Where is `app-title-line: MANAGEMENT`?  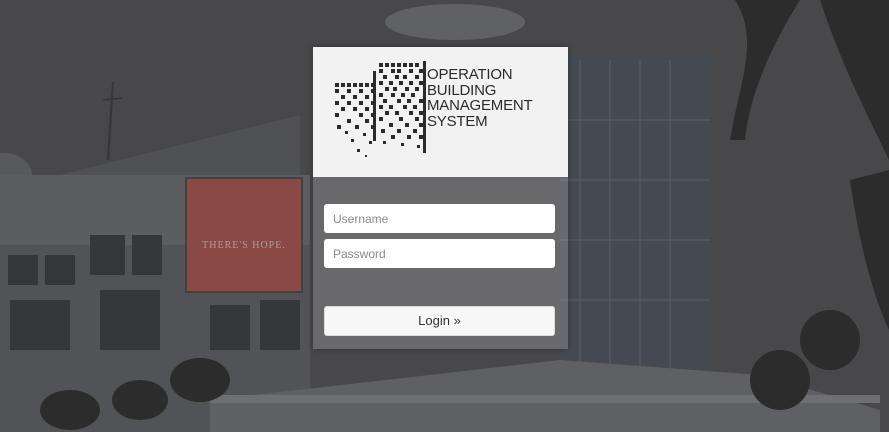
app-title-line: MANAGEMENT is located at coordinates (480, 105).